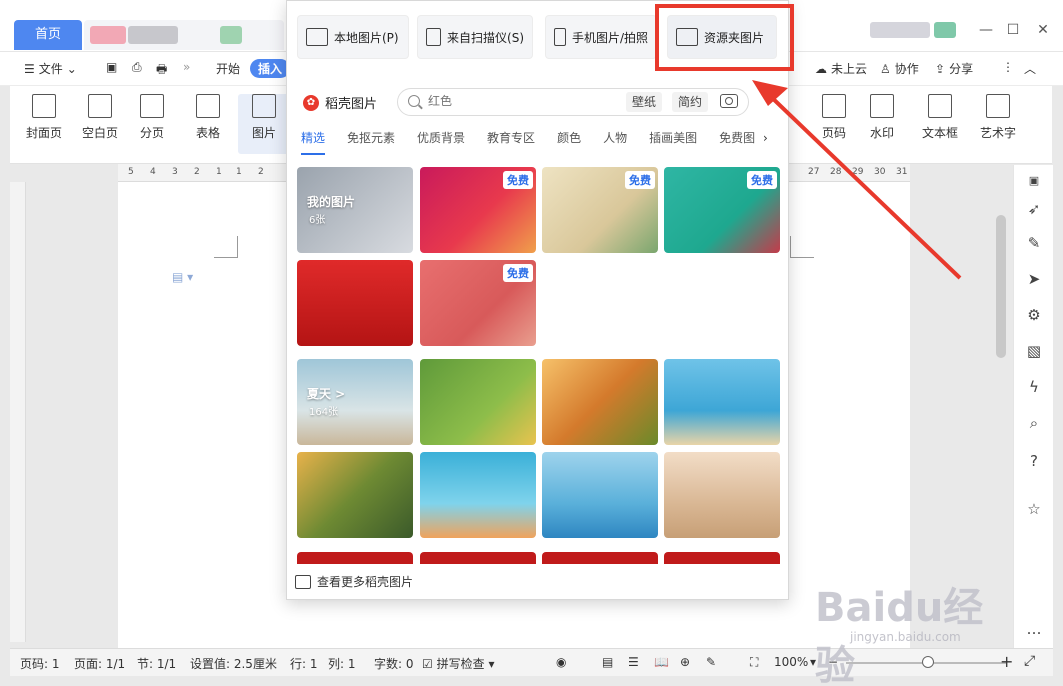 Image resolution: width=1063 pixels, height=686 pixels. I want to click on minimize-icon: —, so click(986, 30).